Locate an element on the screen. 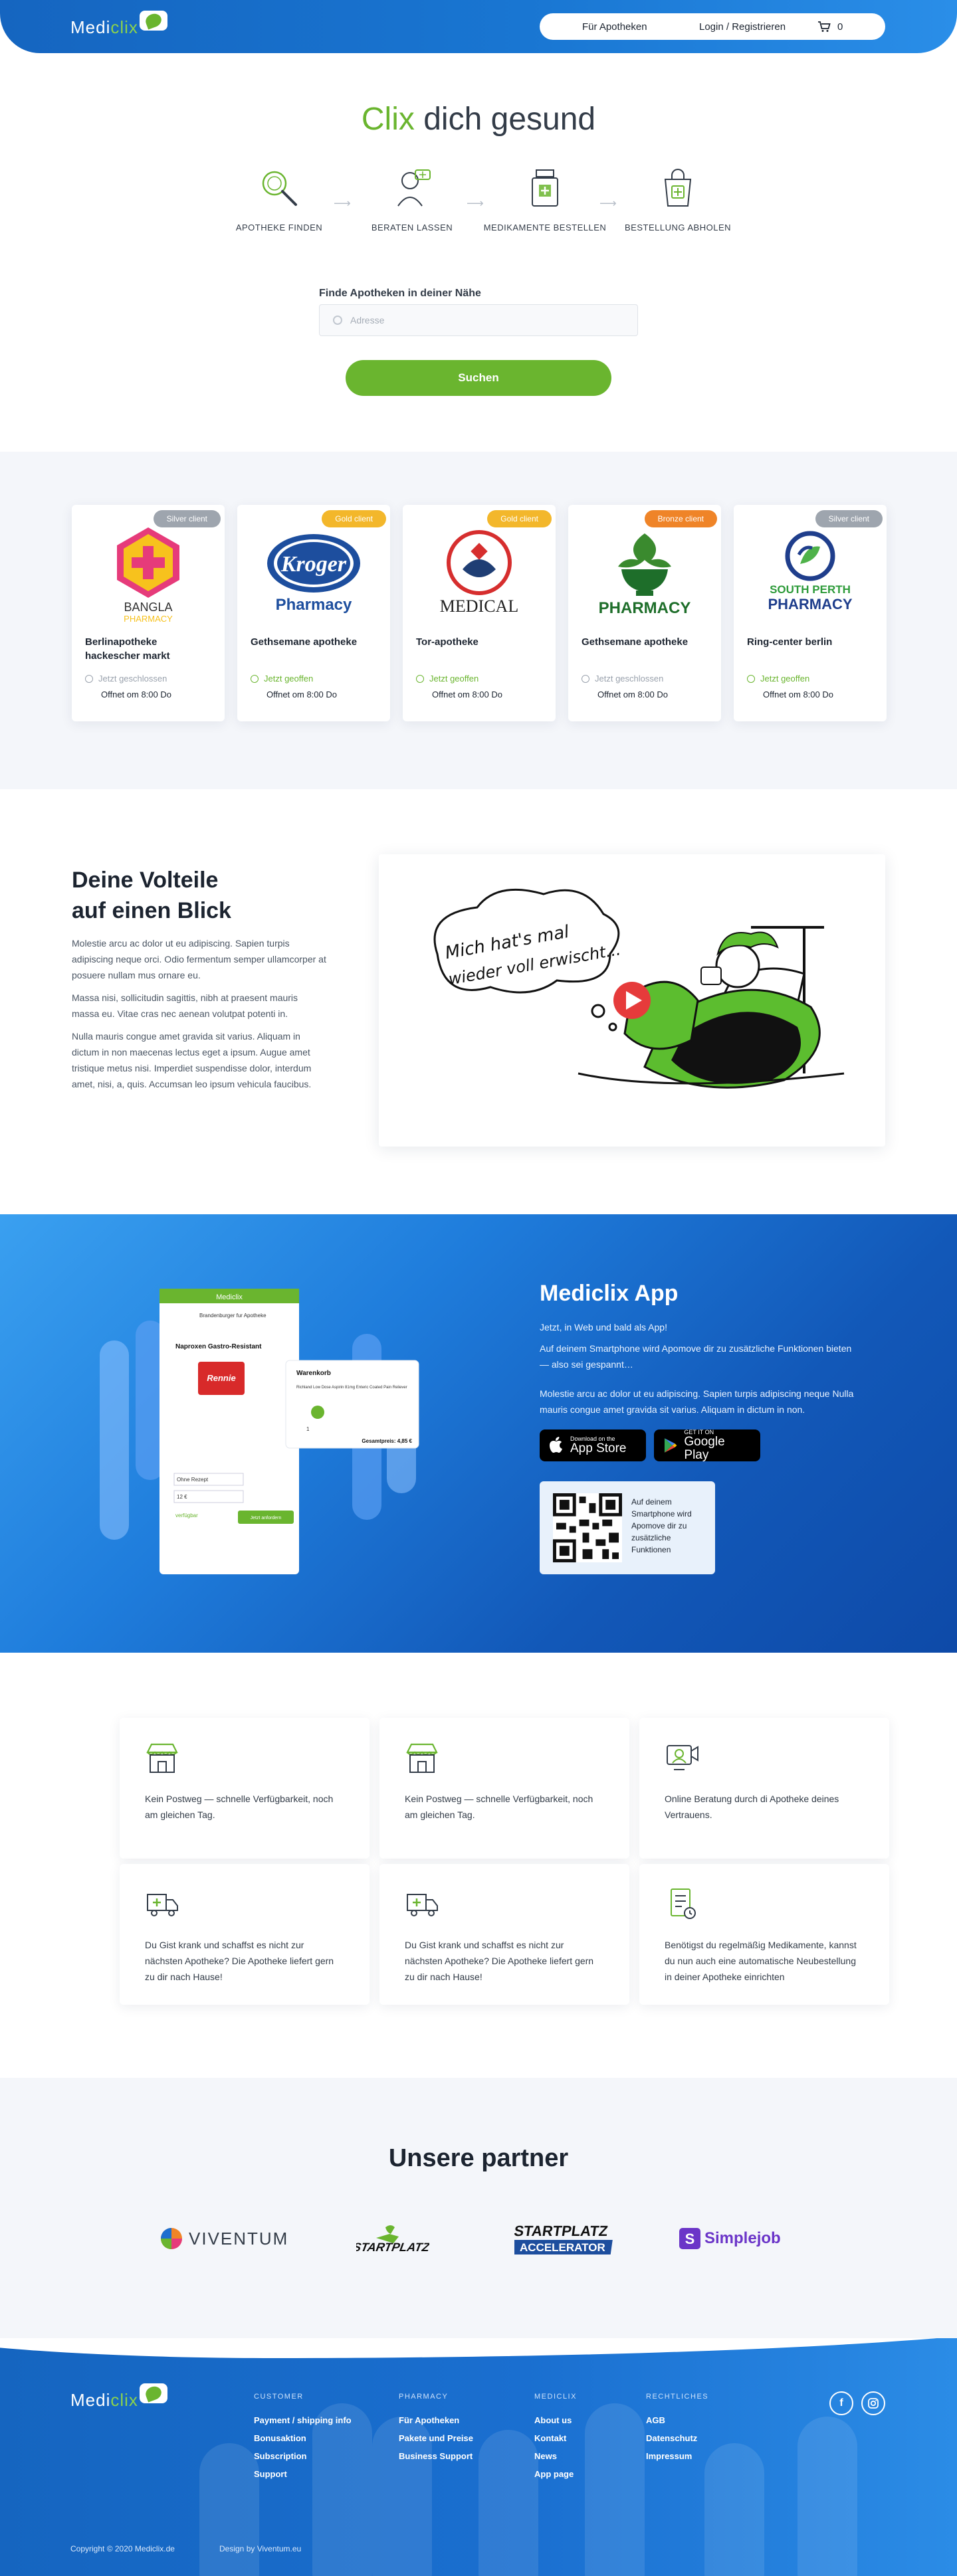 This screenshot has height=2576, width=957. site-logo: Medi clix is located at coordinates (118, 24).